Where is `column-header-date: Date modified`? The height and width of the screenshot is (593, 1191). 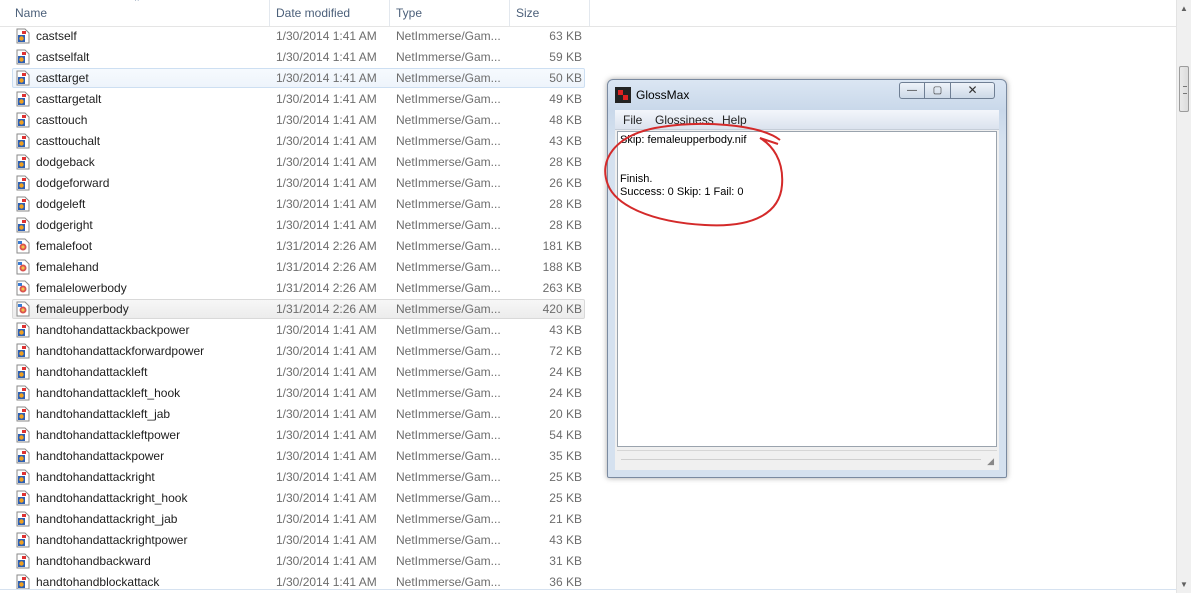 column-header-date: Date modified is located at coordinates (330, 13).